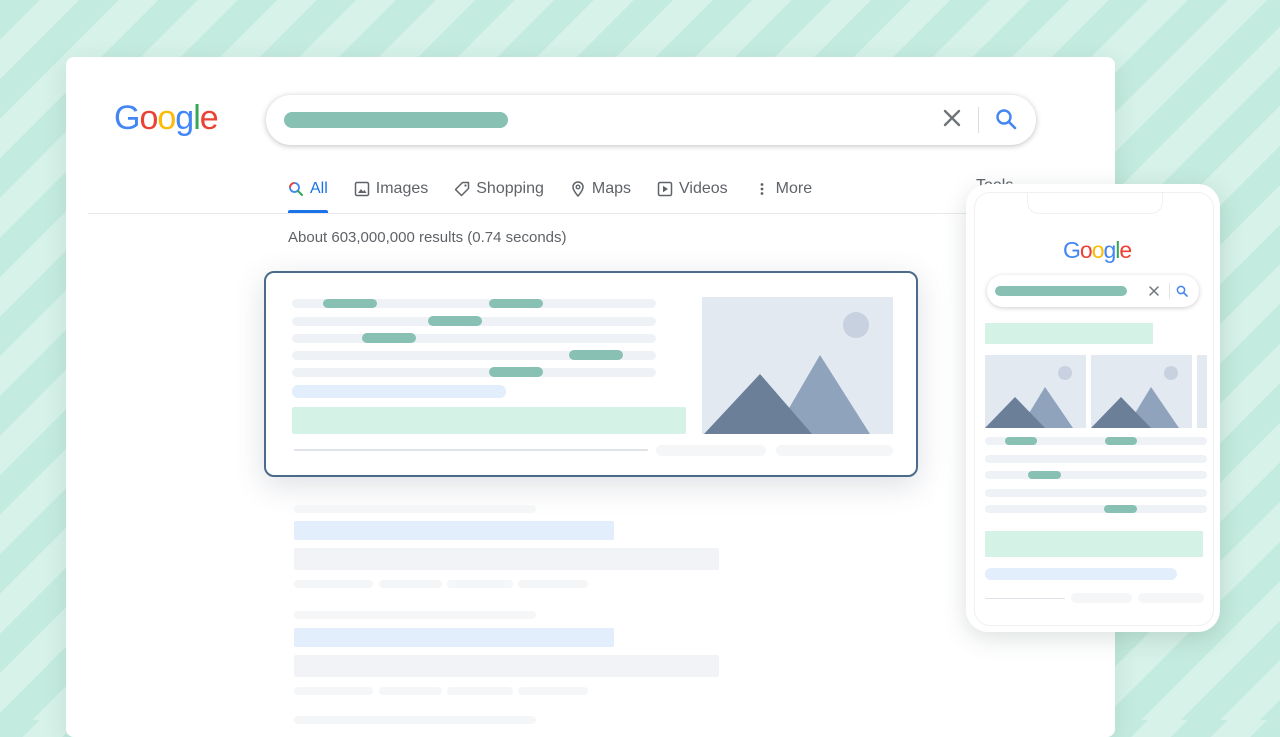 Image resolution: width=1280 pixels, height=737 pixels. Describe the element at coordinates (462, 189) in the screenshot. I see `tag-icon` at that location.